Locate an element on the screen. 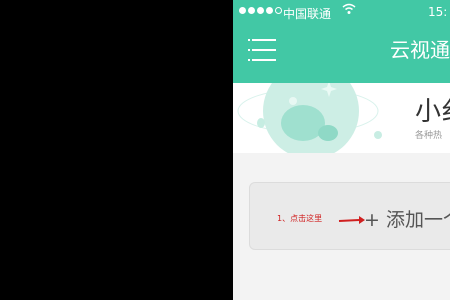 This screenshot has width=450, height=300. banner-subtitle: 各种热 is located at coordinates (429, 136).